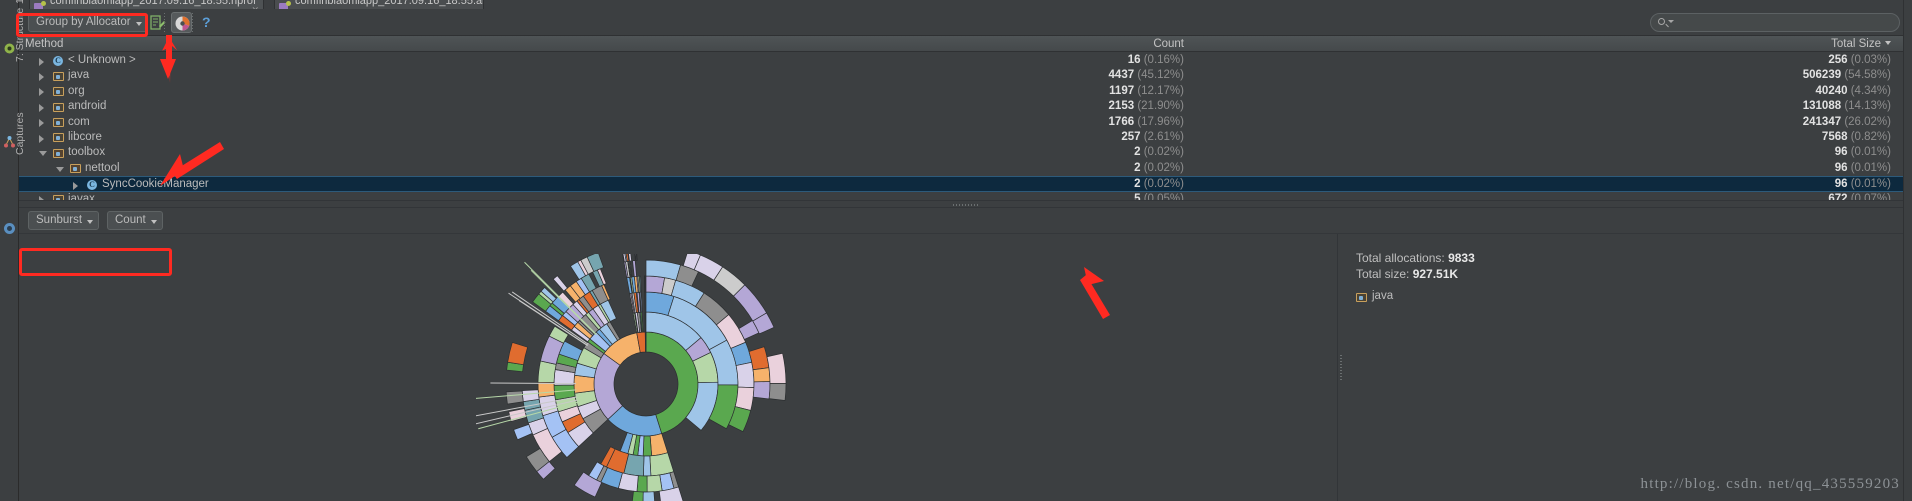 The height and width of the screenshot is (501, 1912). Describe the element at coordinates (1407, 274) in the screenshot. I see `total-size: Total size: 927.51K` at that location.